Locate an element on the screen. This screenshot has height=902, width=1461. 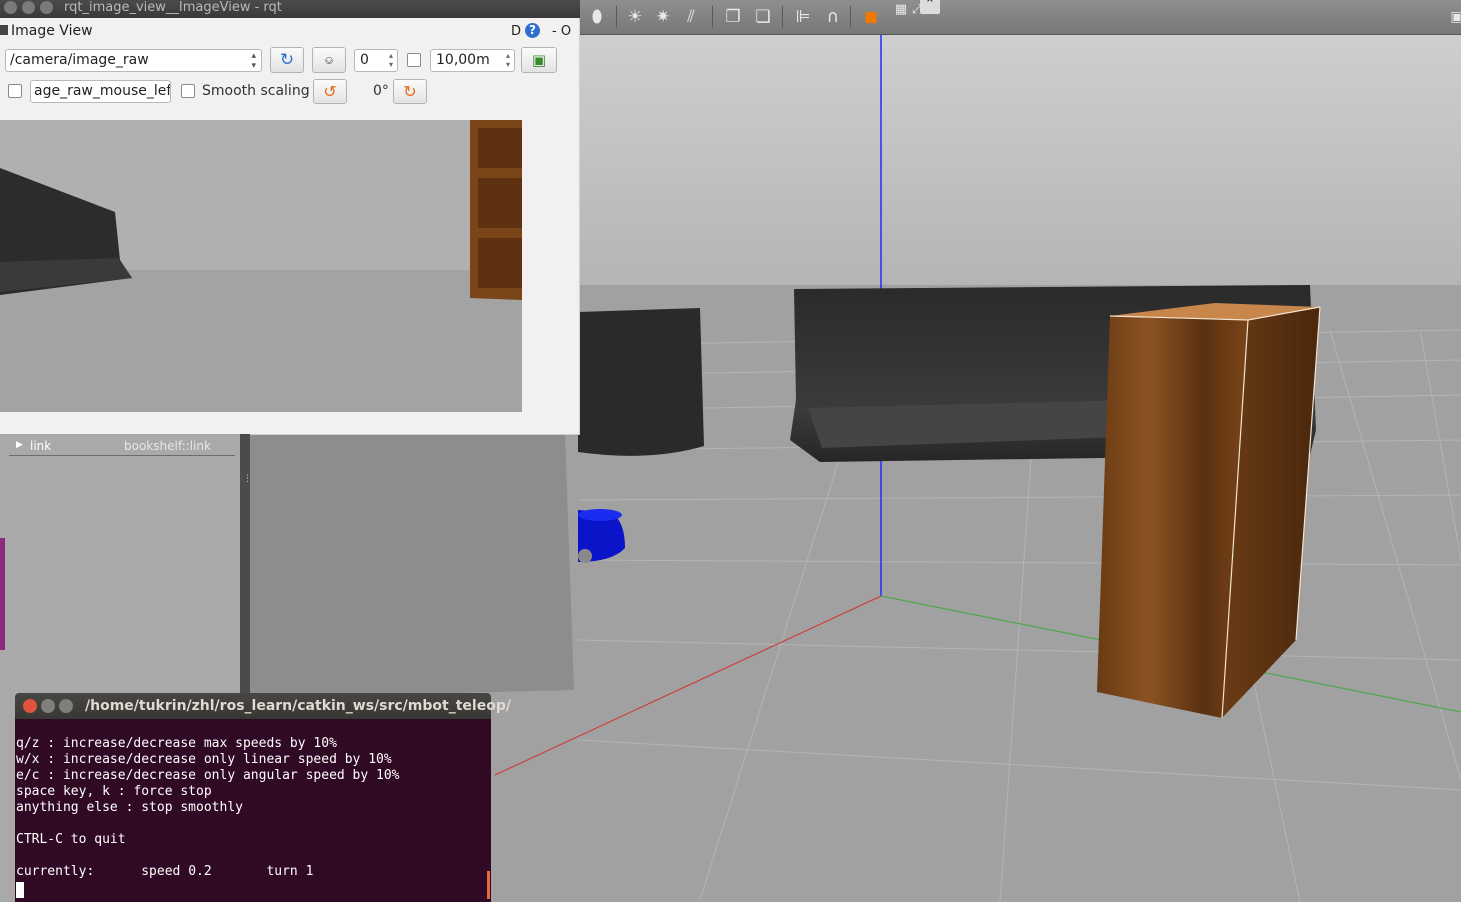
mouse-topic-value: age_raw_mouse_left is located at coordinates (102, 91).